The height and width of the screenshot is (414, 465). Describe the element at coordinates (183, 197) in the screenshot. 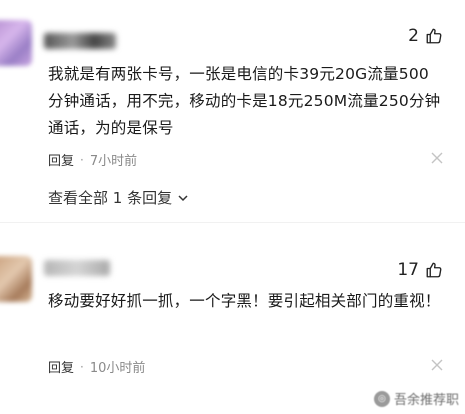

I see `chevron-down-icon` at that location.